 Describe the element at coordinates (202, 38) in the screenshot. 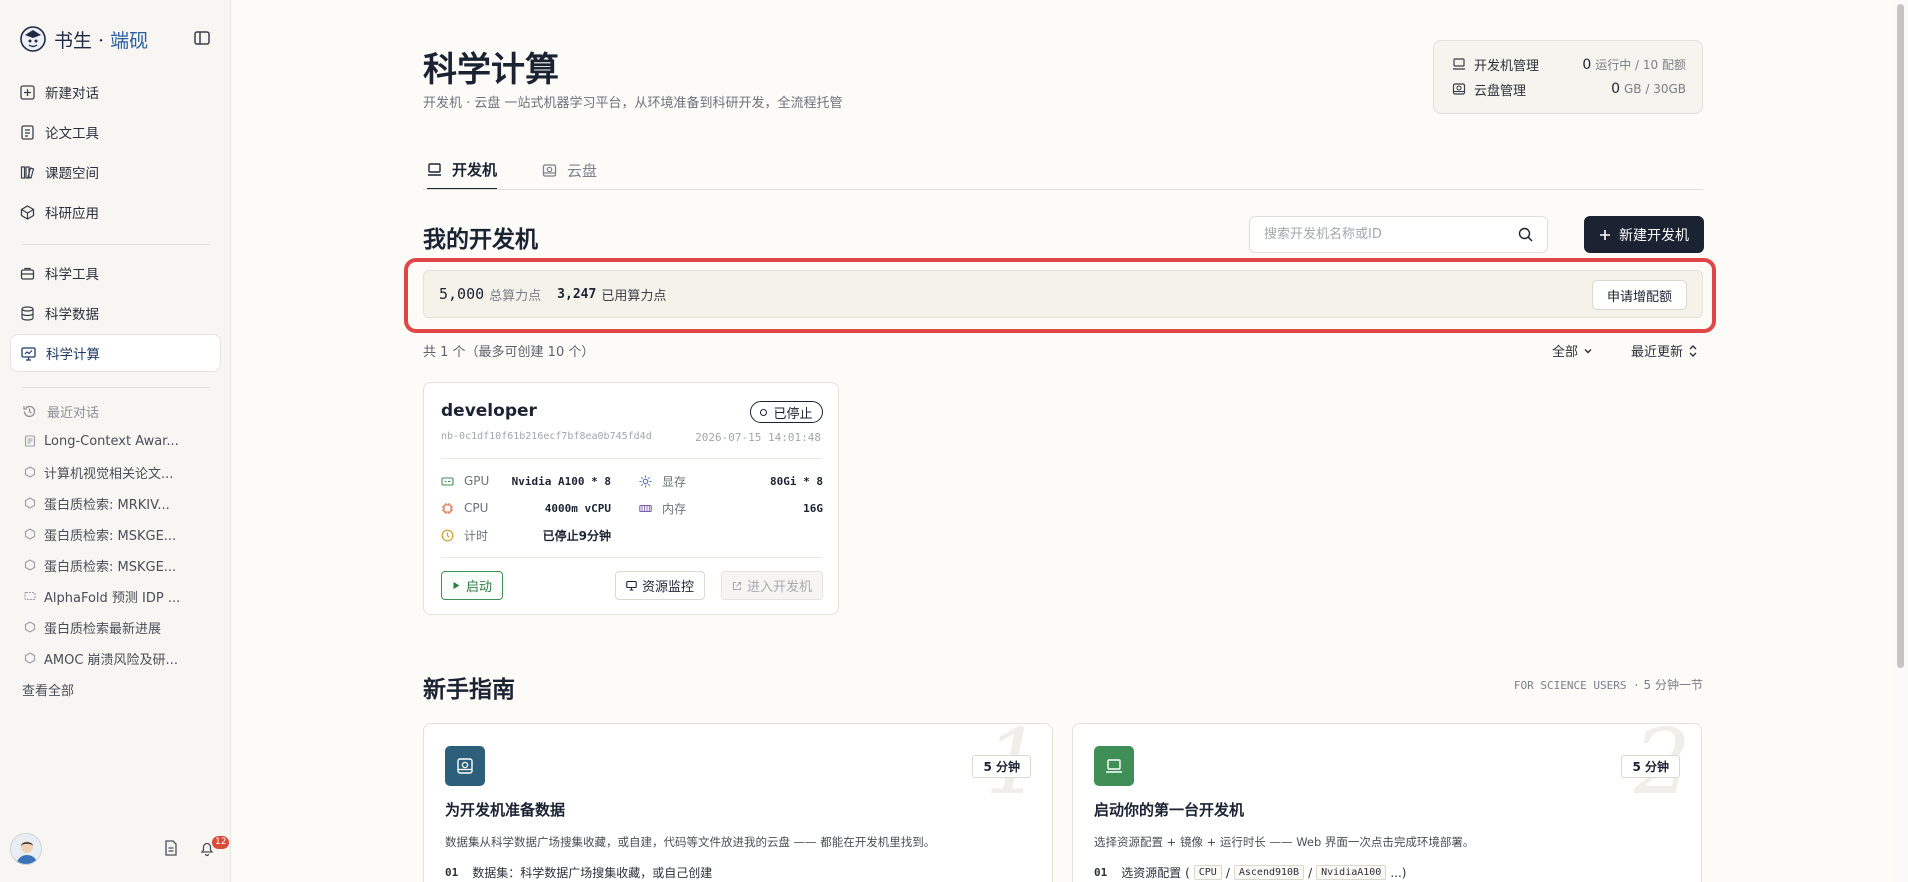

I see `sidebar-toggle-icon` at that location.